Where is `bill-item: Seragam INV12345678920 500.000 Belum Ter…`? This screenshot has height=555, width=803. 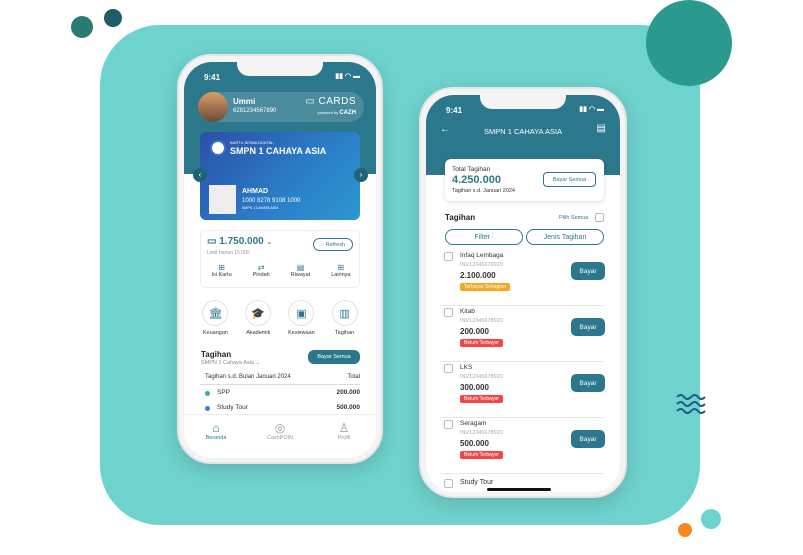 bill-item: Seragam INV12345678920 500.000 Belum Ter… is located at coordinates (522, 446).